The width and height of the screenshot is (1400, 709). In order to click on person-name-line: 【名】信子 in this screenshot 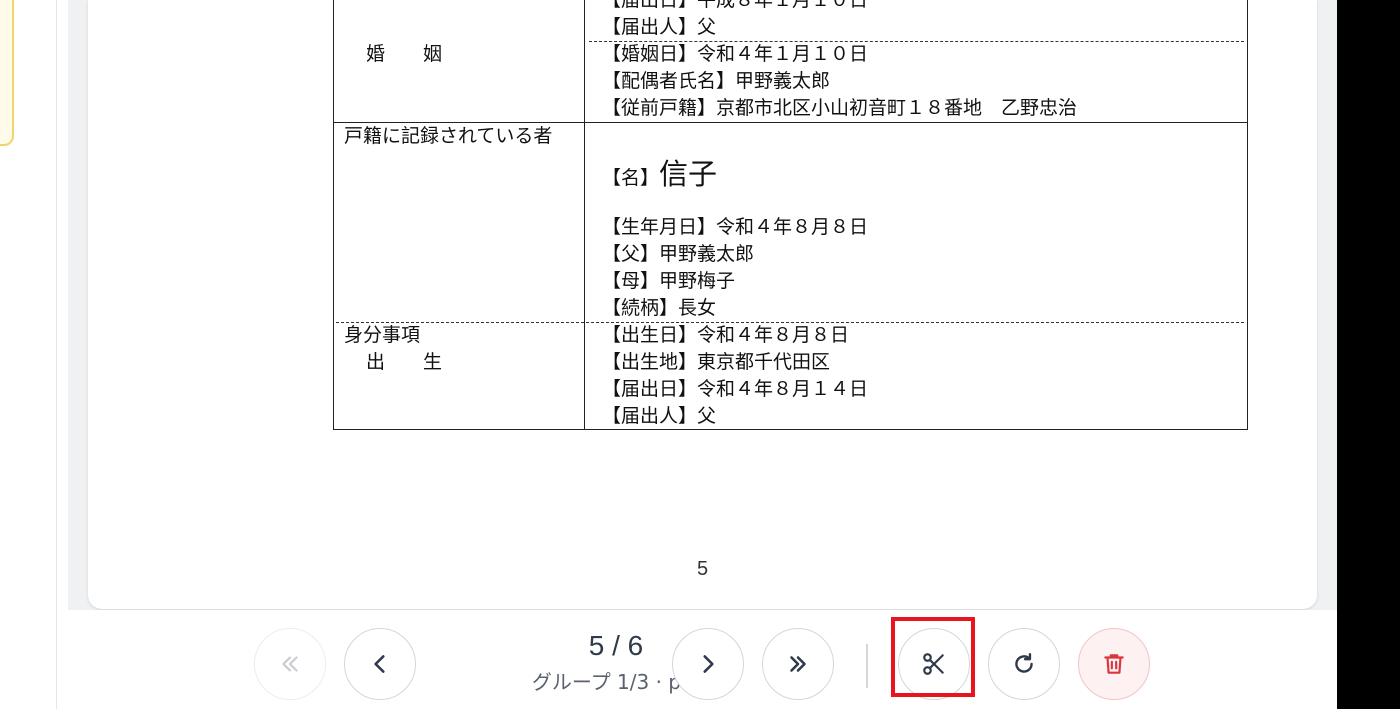, I will do `click(659, 172)`.